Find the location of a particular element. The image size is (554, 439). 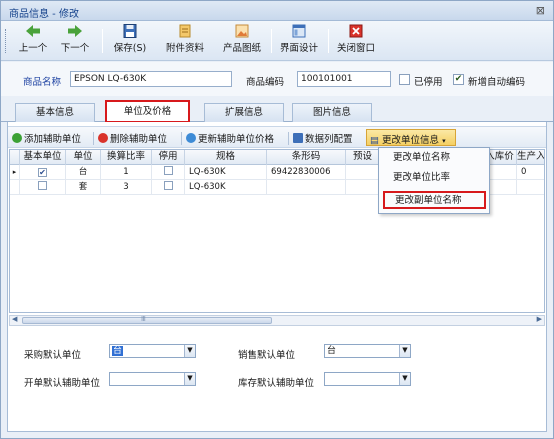

tab-extended-info: 扩展信息 is located at coordinates (244, 112).